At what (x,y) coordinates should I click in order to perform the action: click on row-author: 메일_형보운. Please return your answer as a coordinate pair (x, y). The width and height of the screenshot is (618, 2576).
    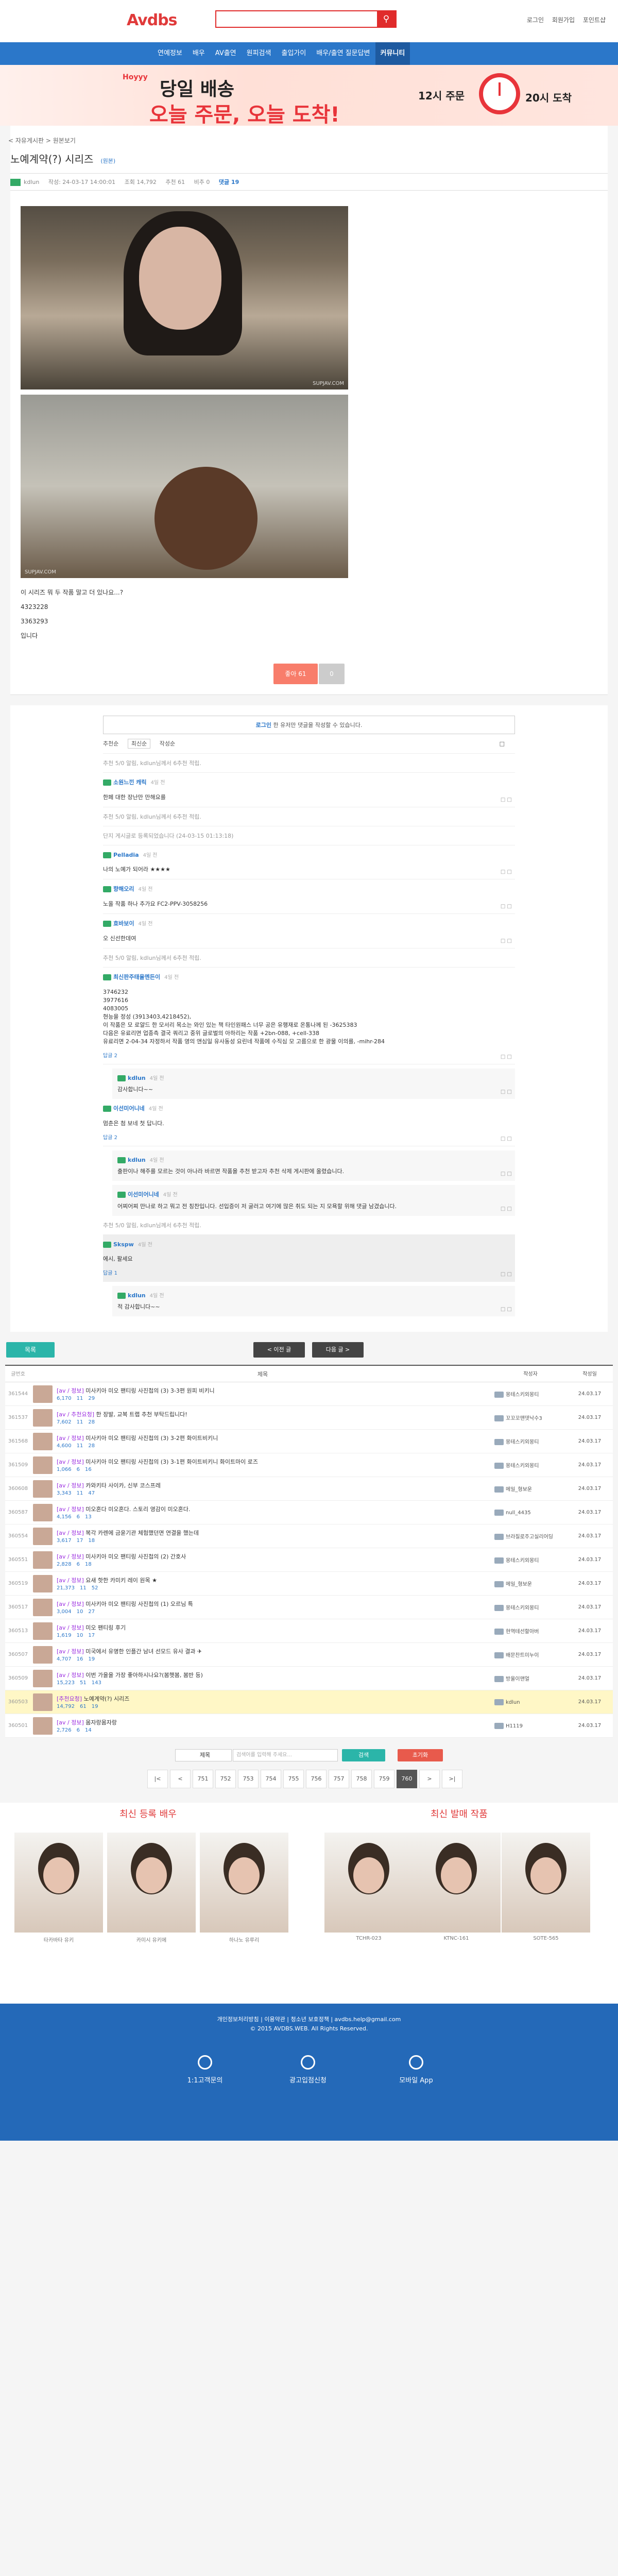
    Looking at the image, I should click on (530, 1489).